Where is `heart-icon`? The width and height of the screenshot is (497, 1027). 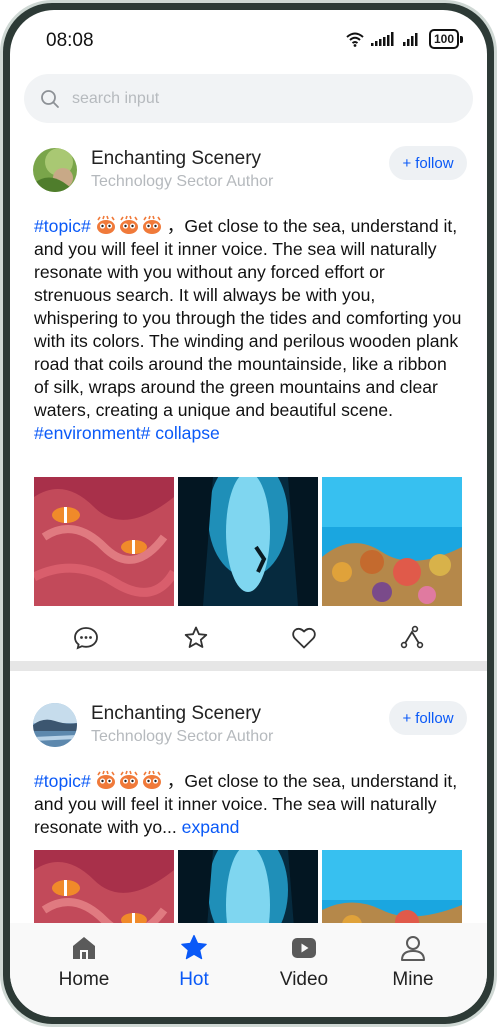
heart-icon is located at coordinates (304, 638).